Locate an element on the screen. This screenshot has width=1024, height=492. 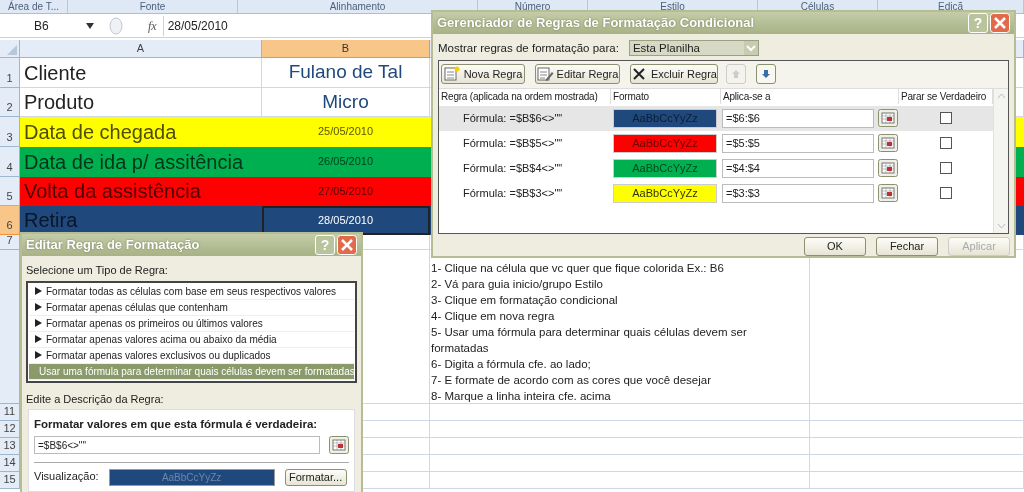
row-header: 14 is located at coordinates (10, 463).